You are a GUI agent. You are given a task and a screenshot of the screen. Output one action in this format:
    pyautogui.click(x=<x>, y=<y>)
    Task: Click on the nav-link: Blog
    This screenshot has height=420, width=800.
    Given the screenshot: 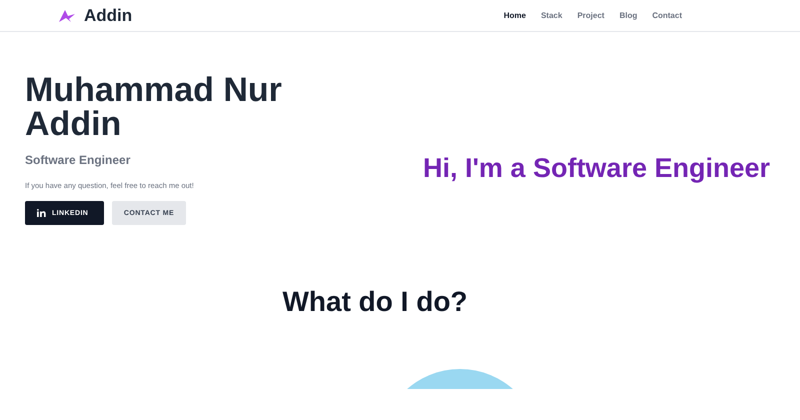 What is the action you would take?
    pyautogui.click(x=628, y=15)
    